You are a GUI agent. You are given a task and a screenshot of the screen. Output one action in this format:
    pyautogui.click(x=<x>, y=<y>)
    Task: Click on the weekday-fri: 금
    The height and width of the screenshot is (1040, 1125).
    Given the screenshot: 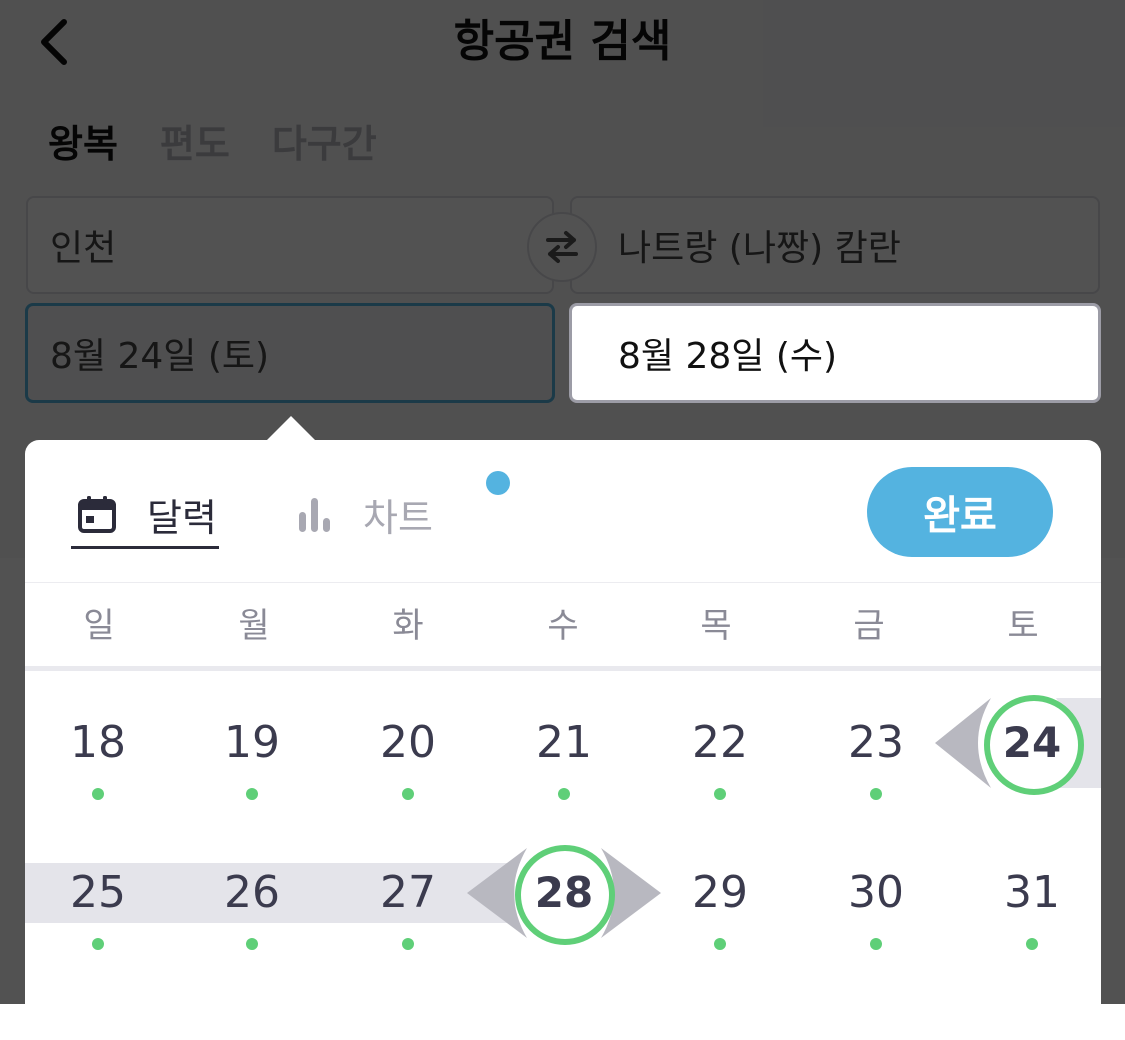 What is the action you would take?
    pyautogui.click(x=869, y=626)
    